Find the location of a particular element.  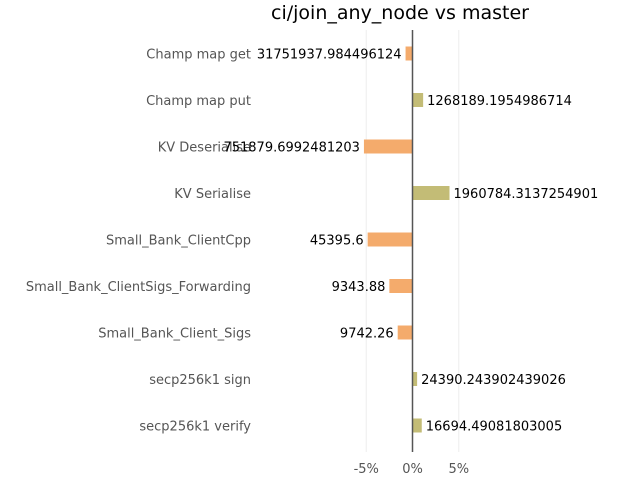

value-label: 9343.88 is located at coordinates (359, 287).